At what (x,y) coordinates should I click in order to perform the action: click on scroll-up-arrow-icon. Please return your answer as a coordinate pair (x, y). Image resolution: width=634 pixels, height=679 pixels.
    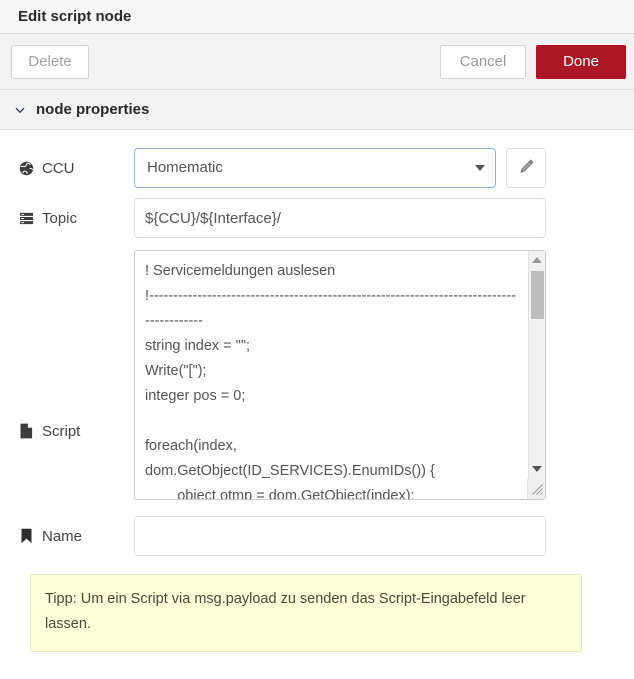
    Looking at the image, I should click on (537, 259).